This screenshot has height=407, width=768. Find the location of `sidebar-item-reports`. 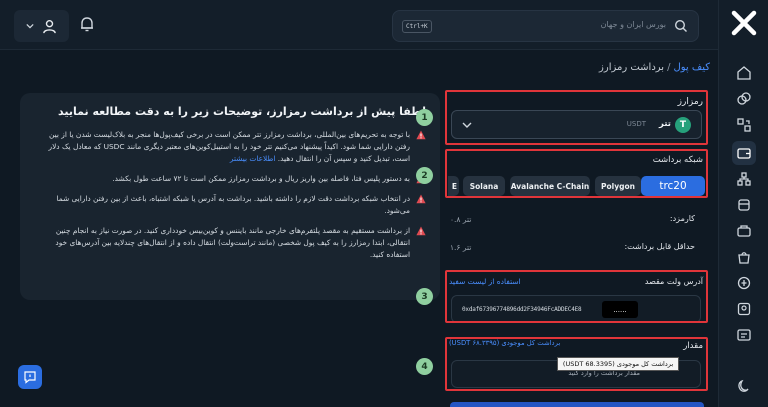

sidebar-item-reports is located at coordinates (744, 335).